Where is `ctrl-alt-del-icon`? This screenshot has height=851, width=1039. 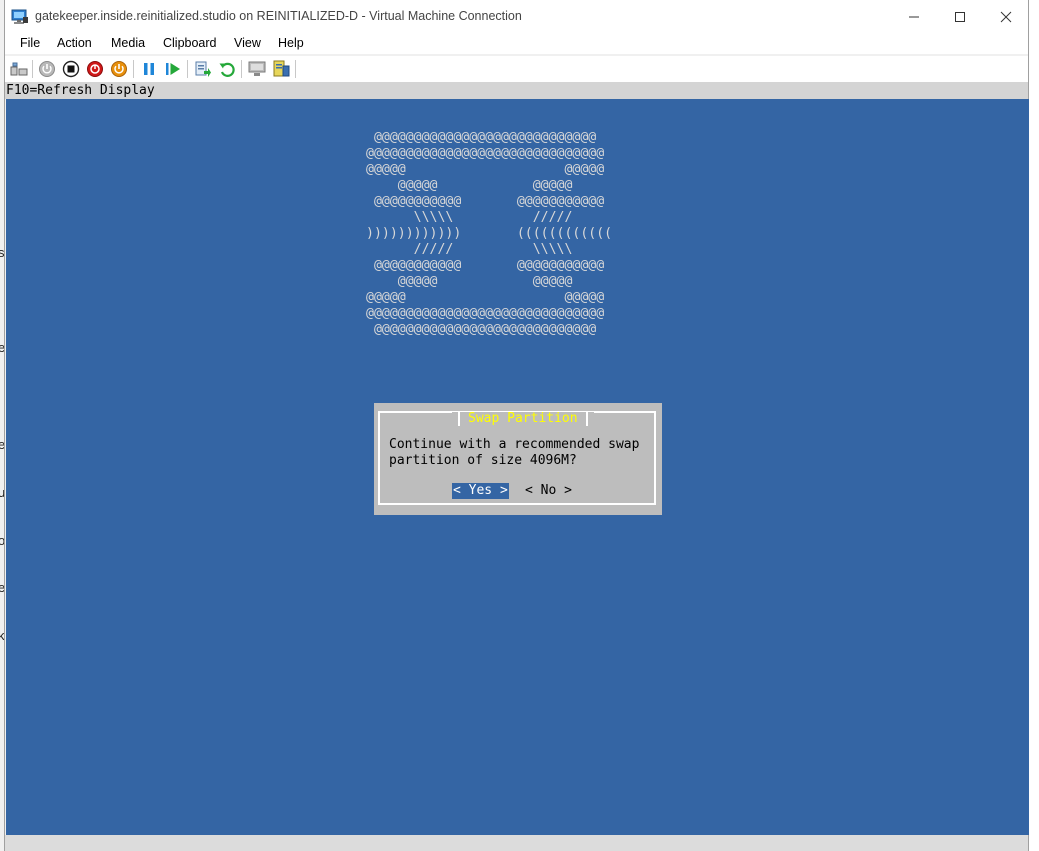 ctrl-alt-del-icon is located at coordinates (19, 69).